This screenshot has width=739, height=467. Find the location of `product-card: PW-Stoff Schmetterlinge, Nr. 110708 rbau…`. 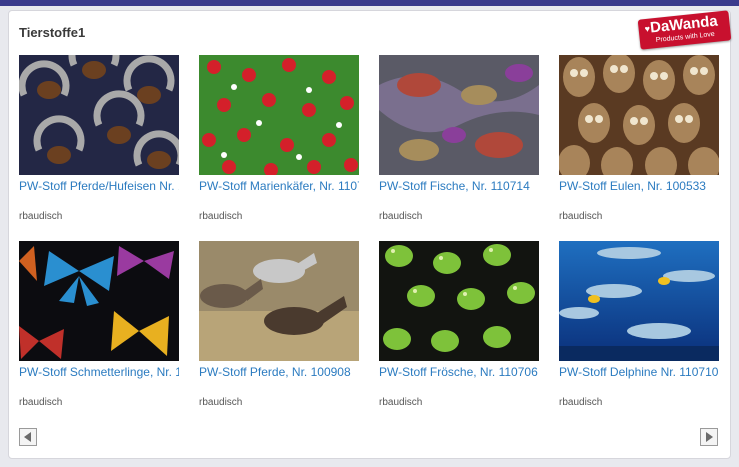

product-card: PW-Stoff Schmetterlinge, Nr. 110708 rbau… is located at coordinates (99, 324).